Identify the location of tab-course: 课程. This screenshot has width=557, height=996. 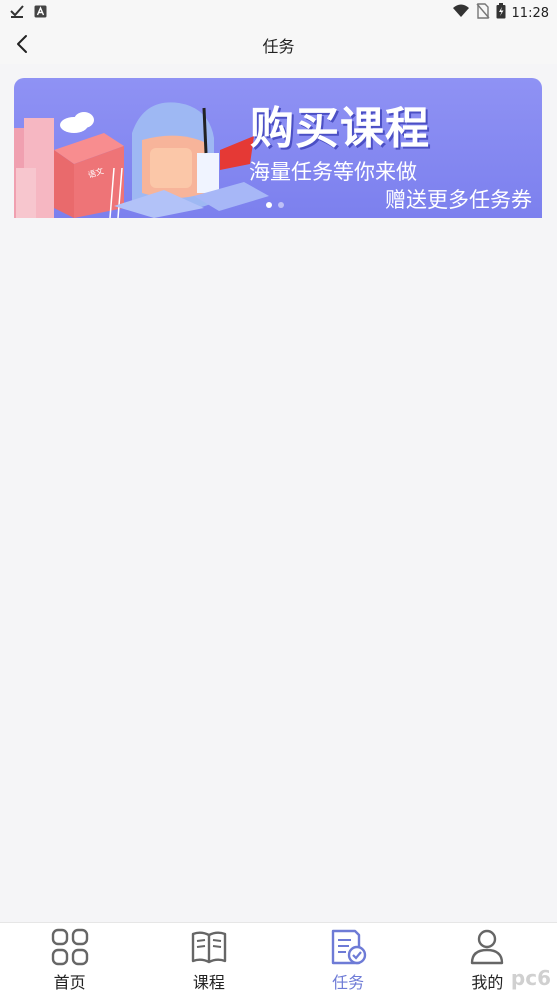
(208, 959).